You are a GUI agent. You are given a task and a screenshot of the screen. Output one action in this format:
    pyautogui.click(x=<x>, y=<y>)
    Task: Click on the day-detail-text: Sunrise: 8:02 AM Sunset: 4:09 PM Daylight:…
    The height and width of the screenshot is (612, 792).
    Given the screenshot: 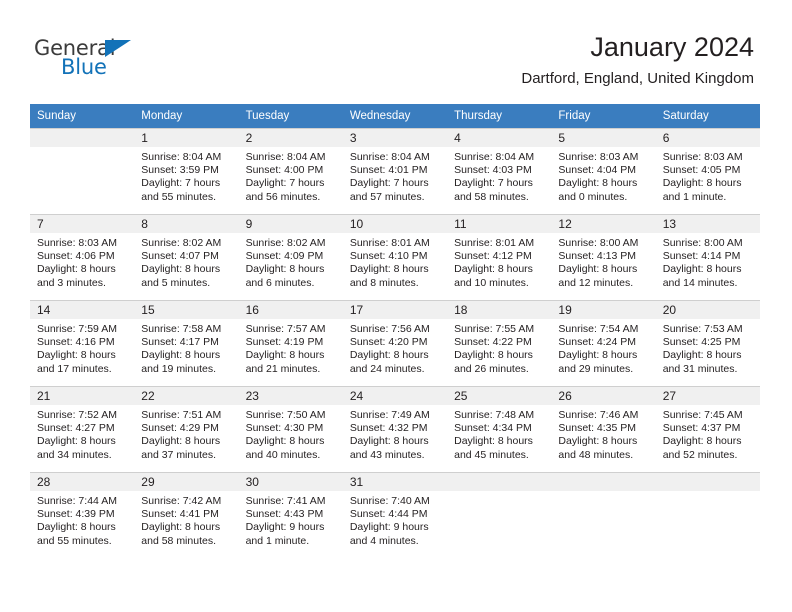 What is the action you would take?
    pyautogui.click(x=291, y=261)
    